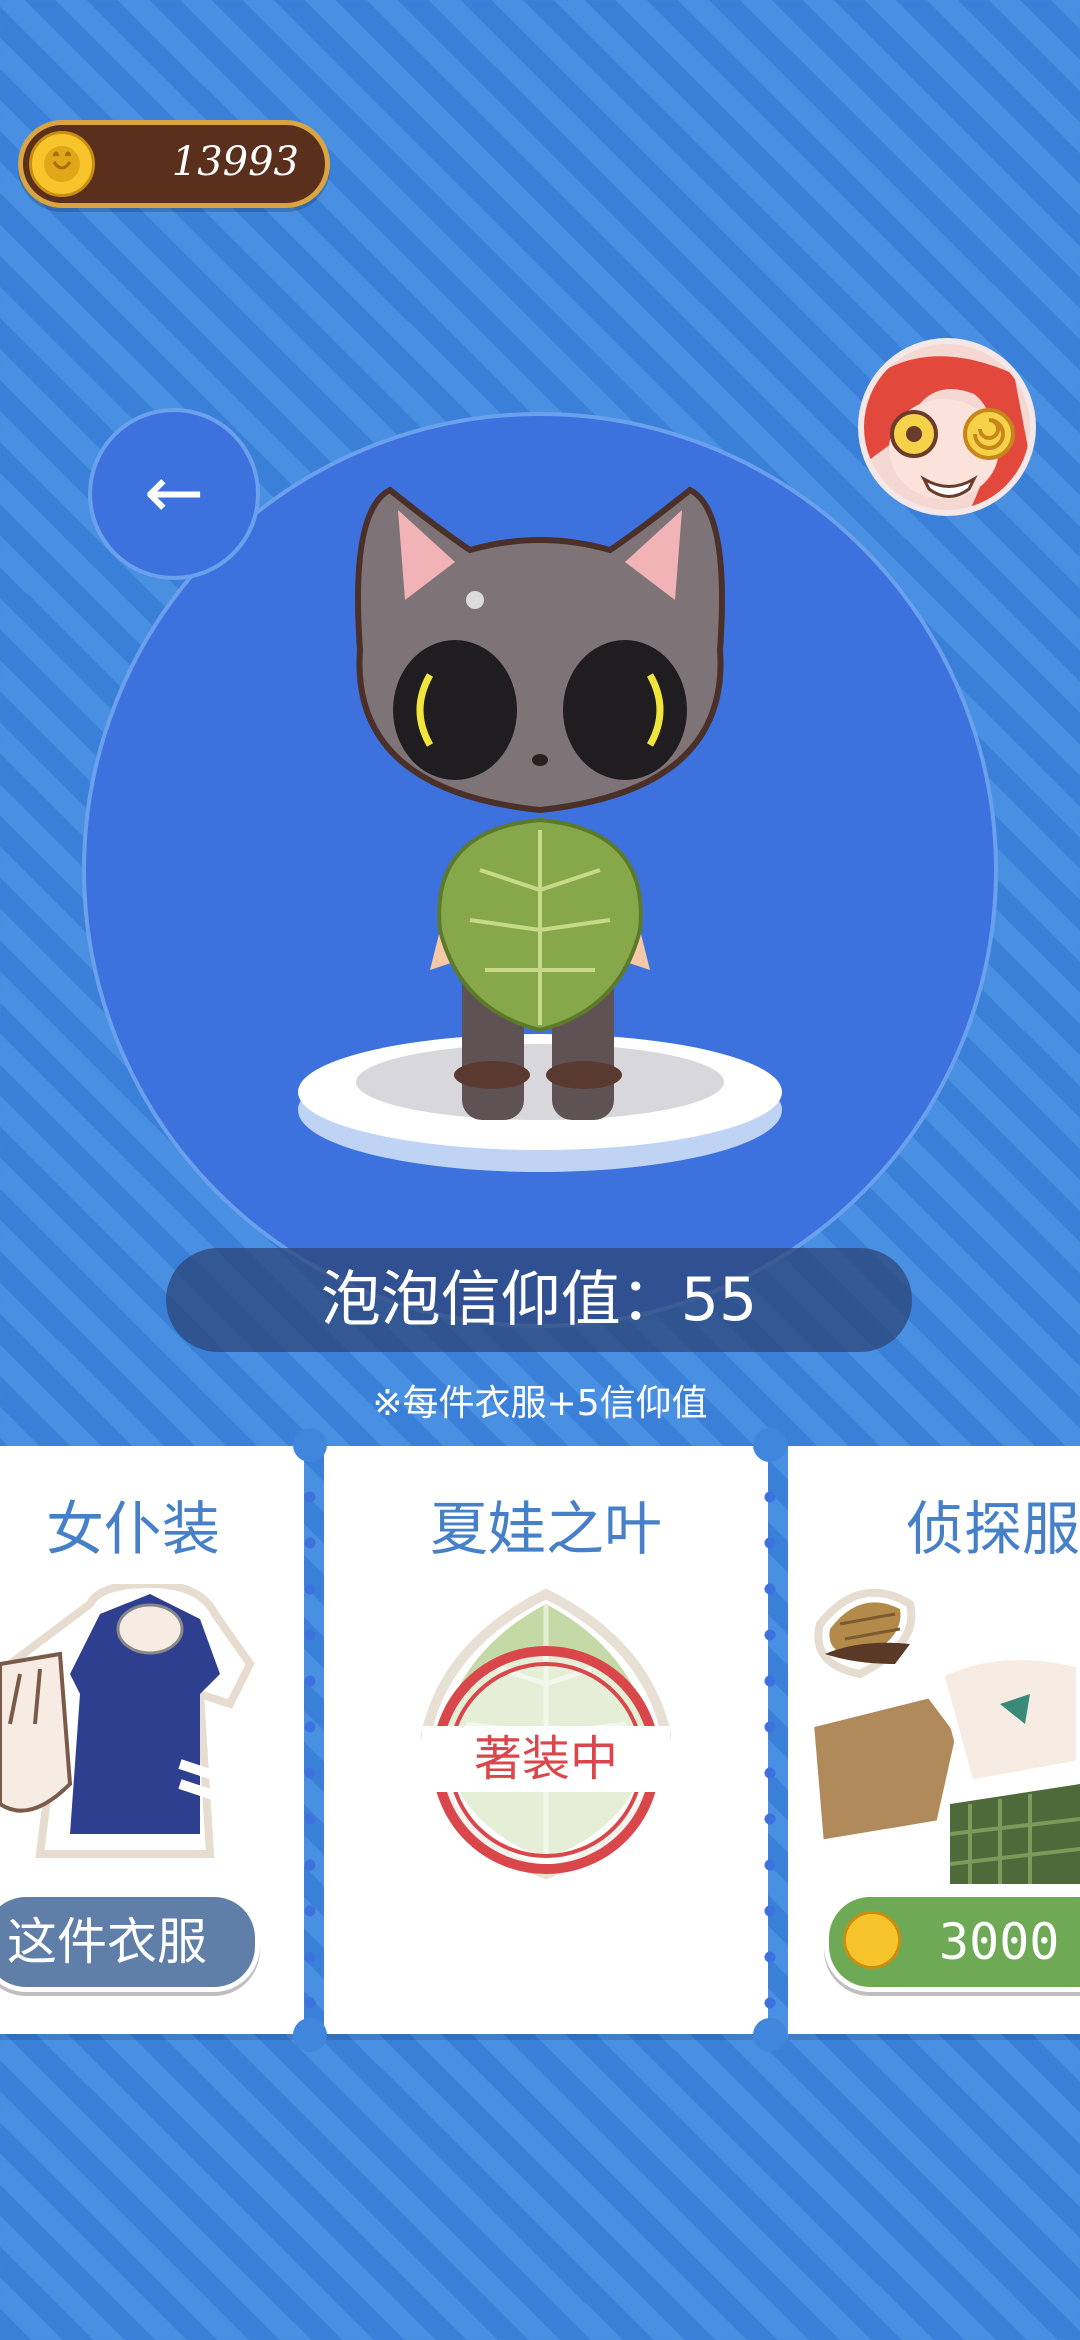 Image resolution: width=1080 pixels, height=2340 pixels. What do you see at coordinates (540, 1403) in the screenshot?
I see `faith-note: ※每件衣服+5信仰值` at bounding box center [540, 1403].